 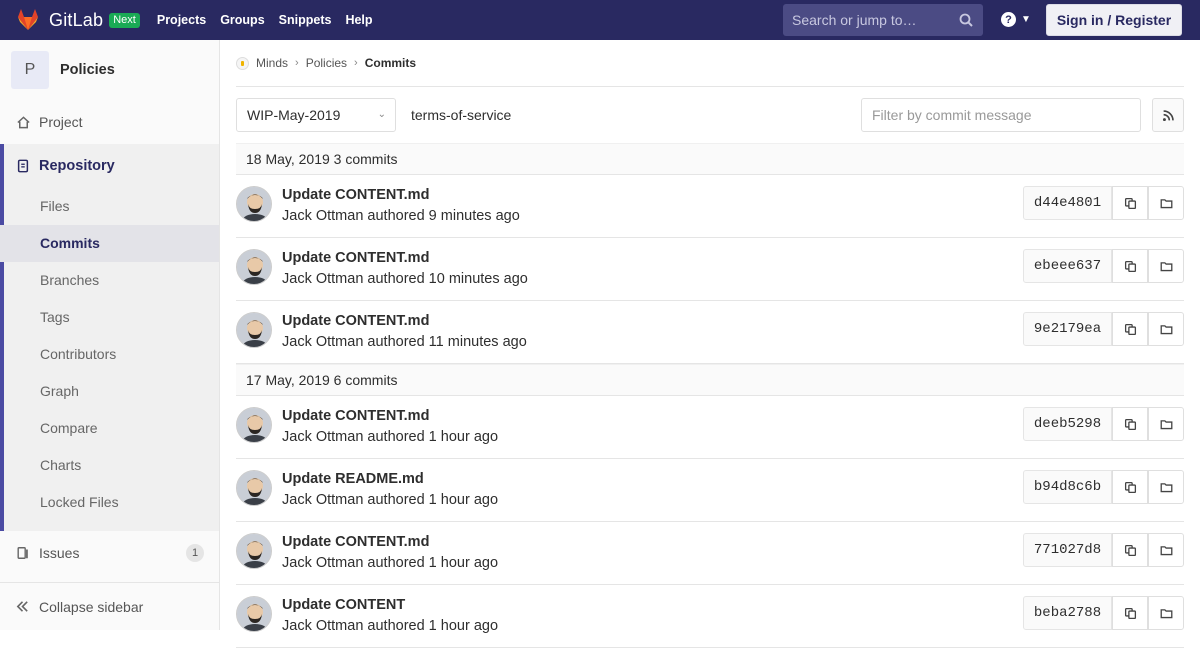 What do you see at coordinates (91, 606) in the screenshot?
I see `collapse-label: Collapse sidebar` at bounding box center [91, 606].